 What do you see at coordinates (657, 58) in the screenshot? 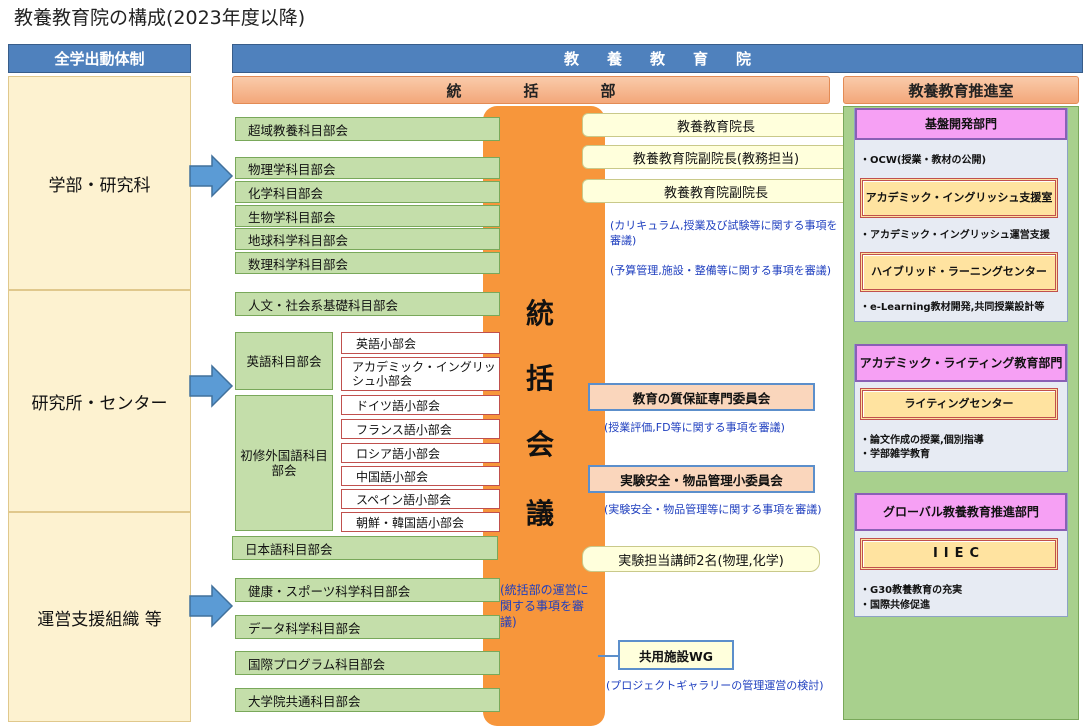
I see `main-header: 教養教育院` at bounding box center [657, 58].